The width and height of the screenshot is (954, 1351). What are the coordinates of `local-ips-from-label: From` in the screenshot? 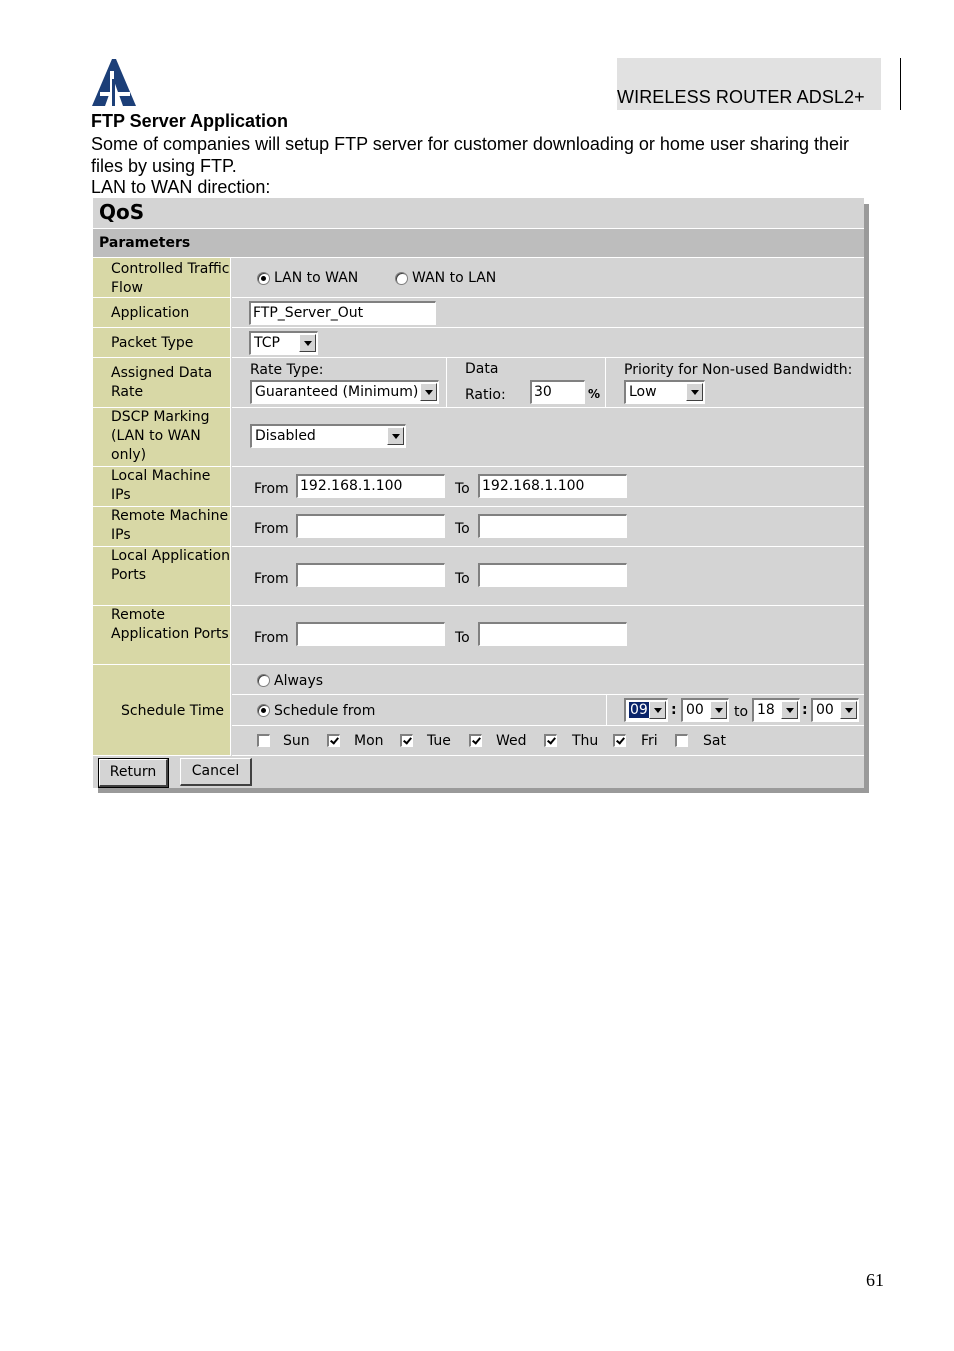 It's located at (271, 489).